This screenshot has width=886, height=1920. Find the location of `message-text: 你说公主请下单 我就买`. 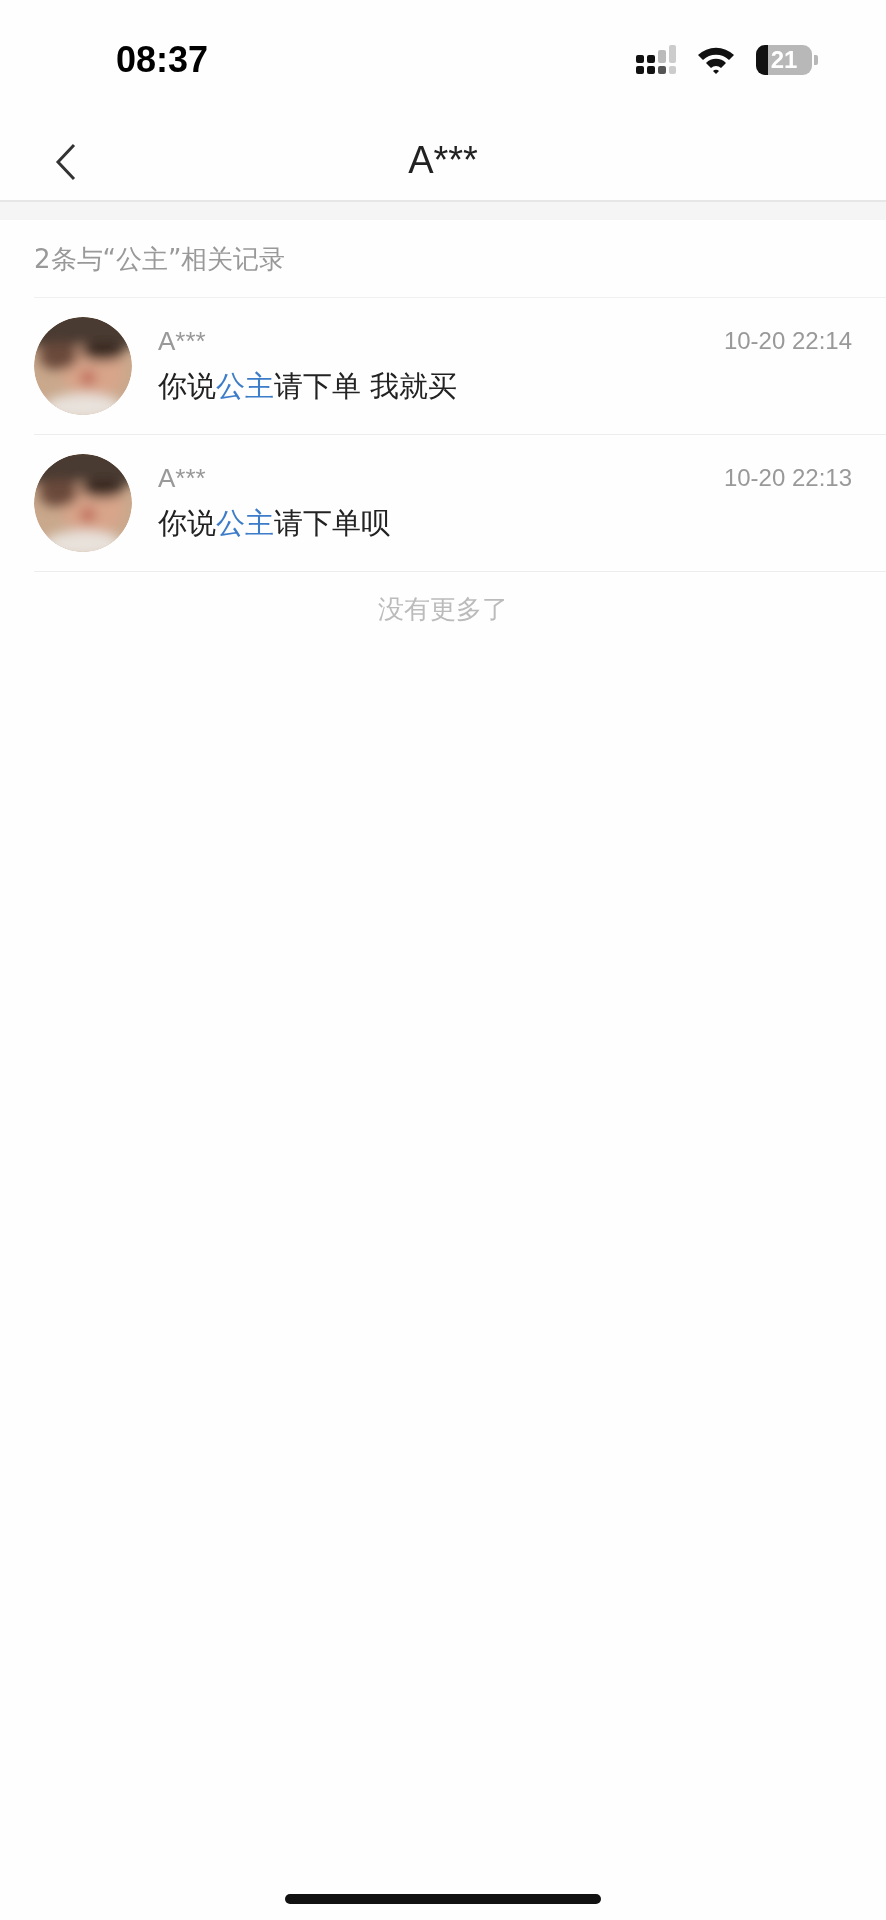

message-text: 你说公主请下单 我就买 is located at coordinates (308, 386).